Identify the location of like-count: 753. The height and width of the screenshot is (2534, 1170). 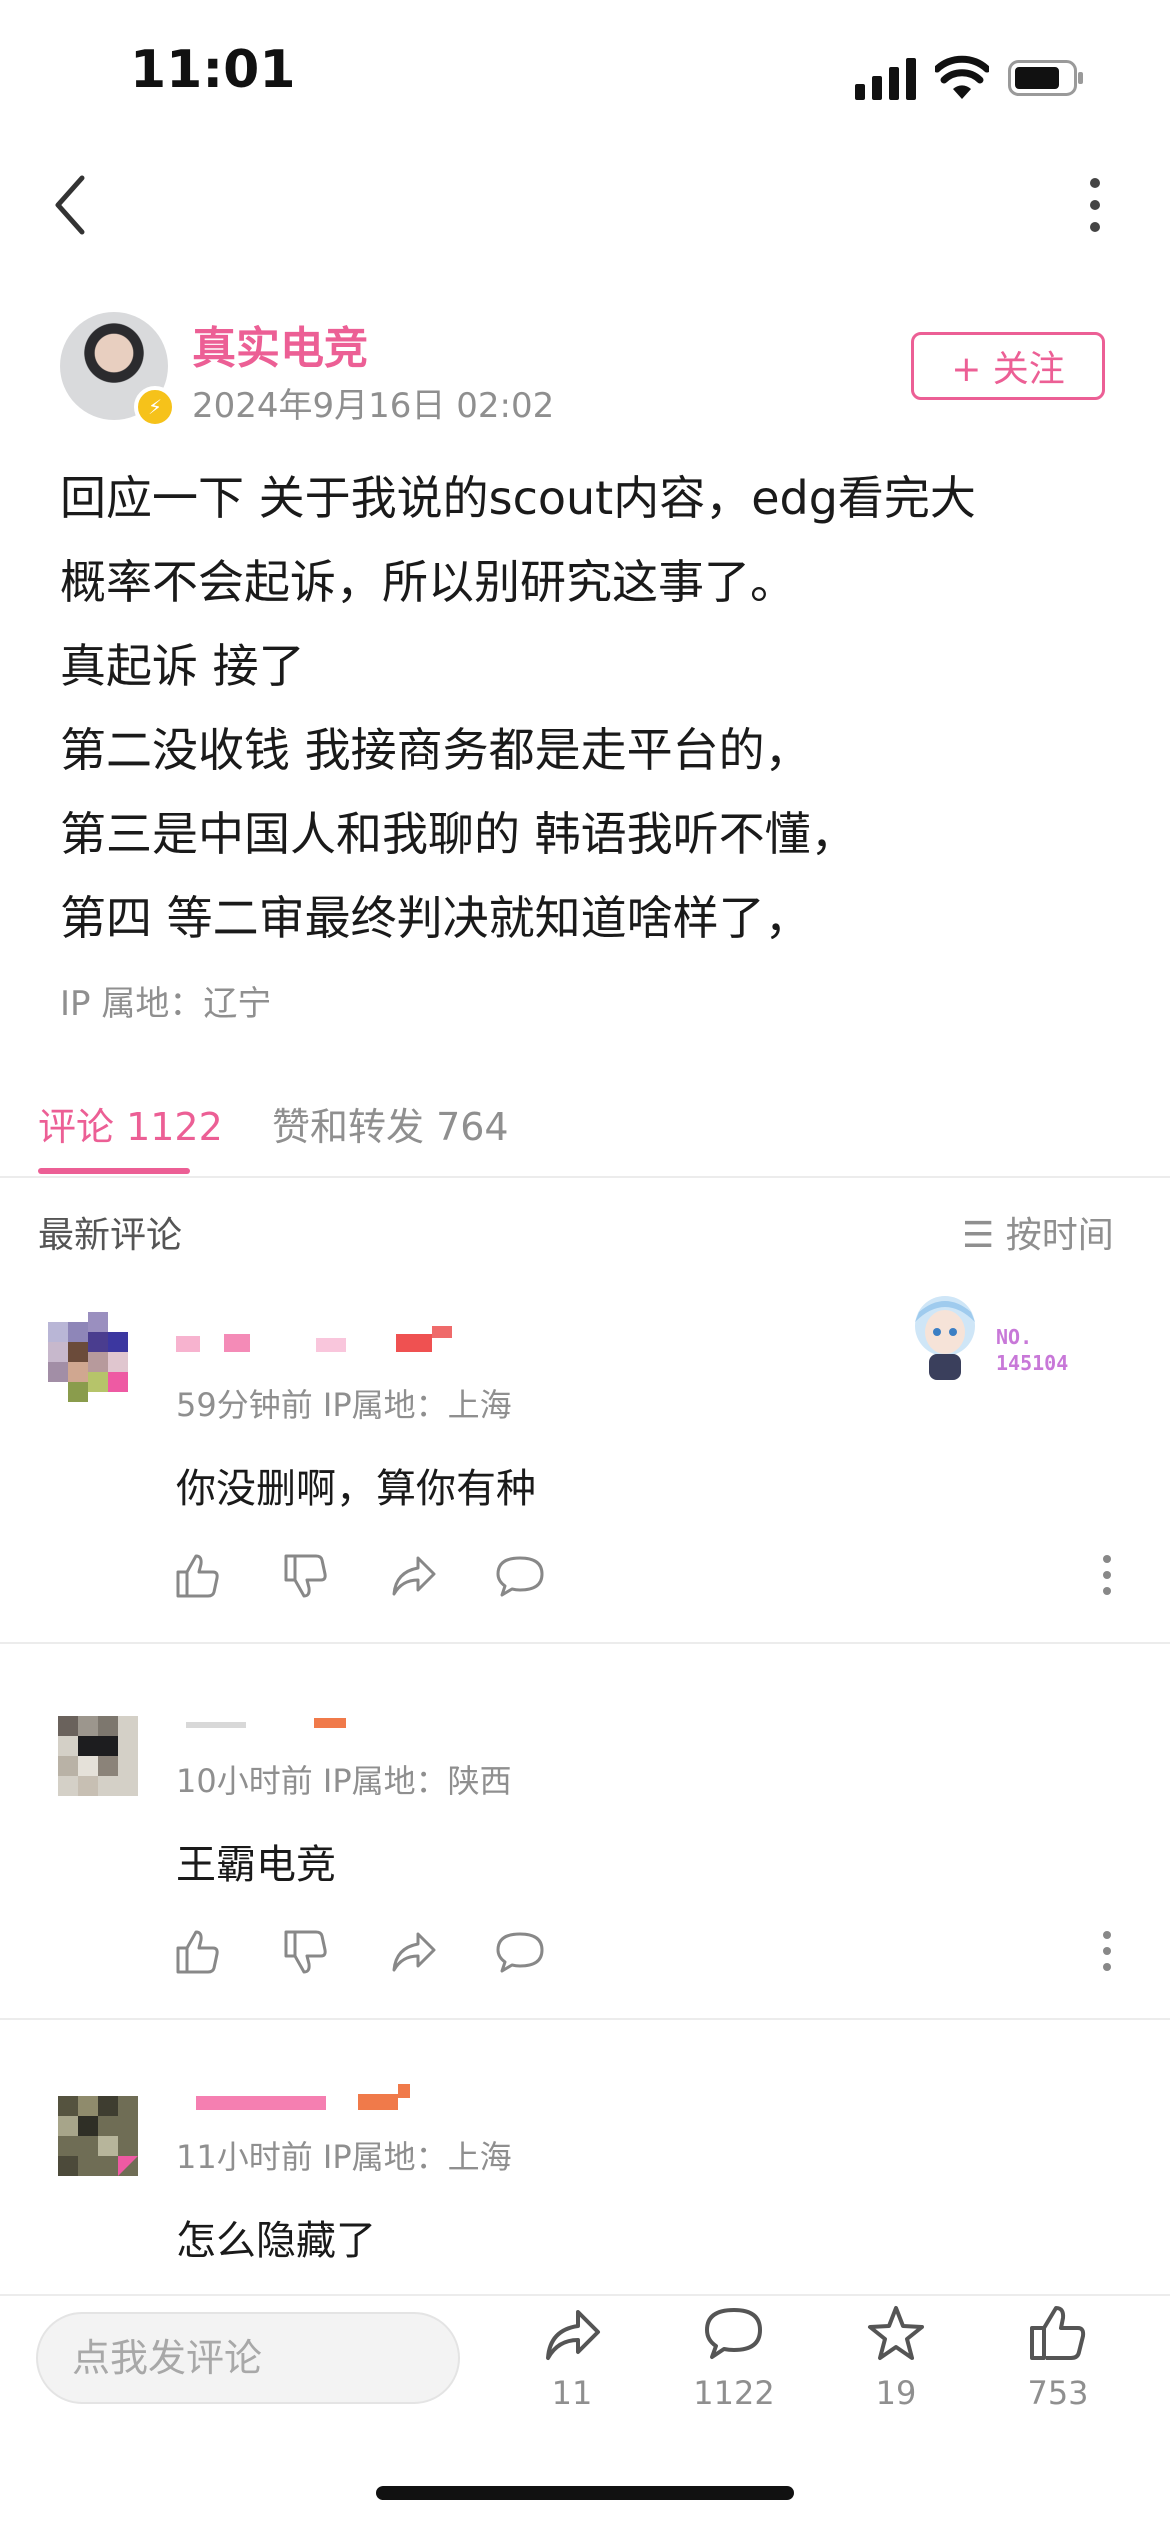
(1058, 2393).